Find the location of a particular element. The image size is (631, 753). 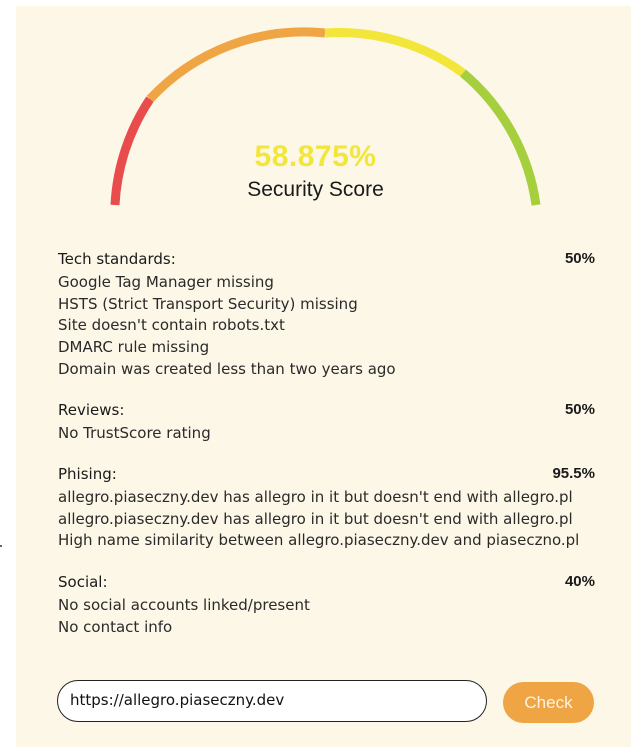

section-percent: 95.5% is located at coordinates (573, 473).